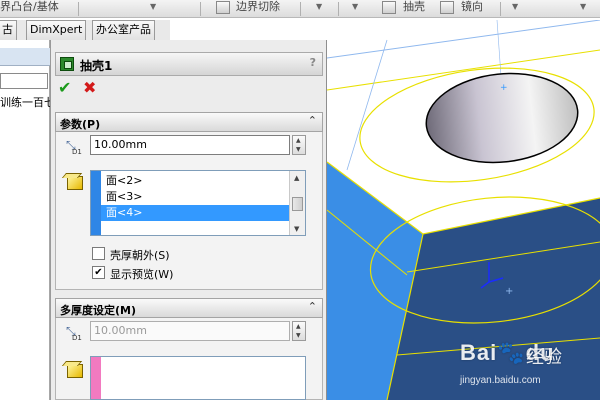 This screenshot has width=600, height=400. Describe the element at coordinates (75, 183) in the screenshot. I see `faces-to-remove-icon` at that location.